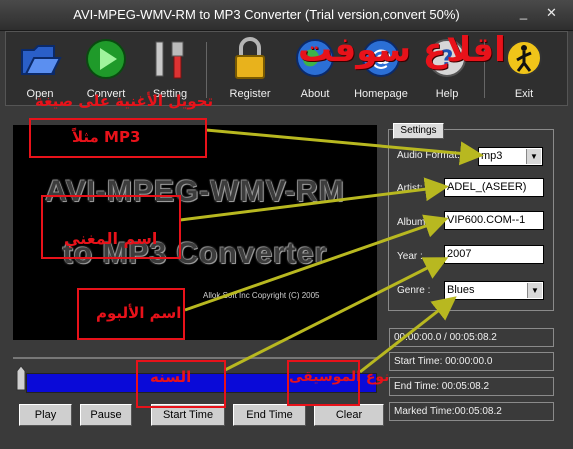  Describe the element at coordinates (402, 50) in the screenshot. I see `watermark-text: اقلاع سوفت` at that location.